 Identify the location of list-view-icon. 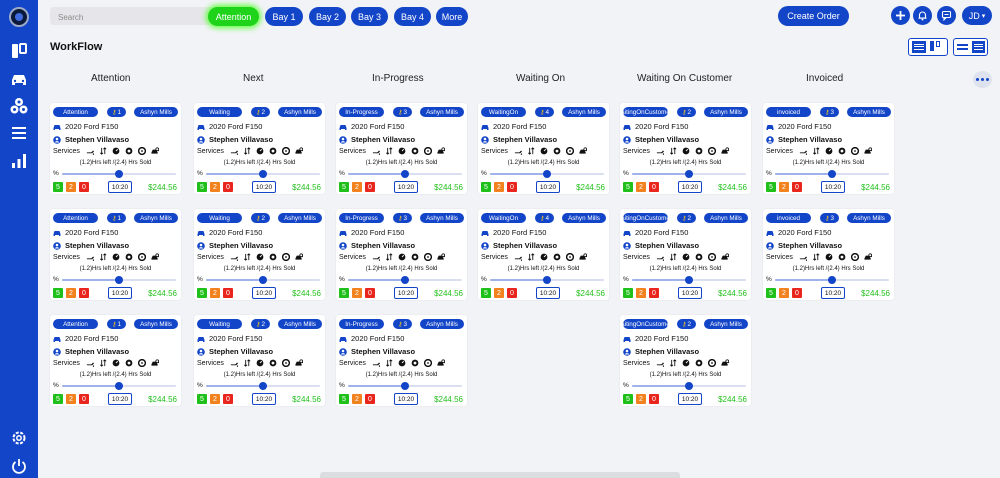
(919, 47).